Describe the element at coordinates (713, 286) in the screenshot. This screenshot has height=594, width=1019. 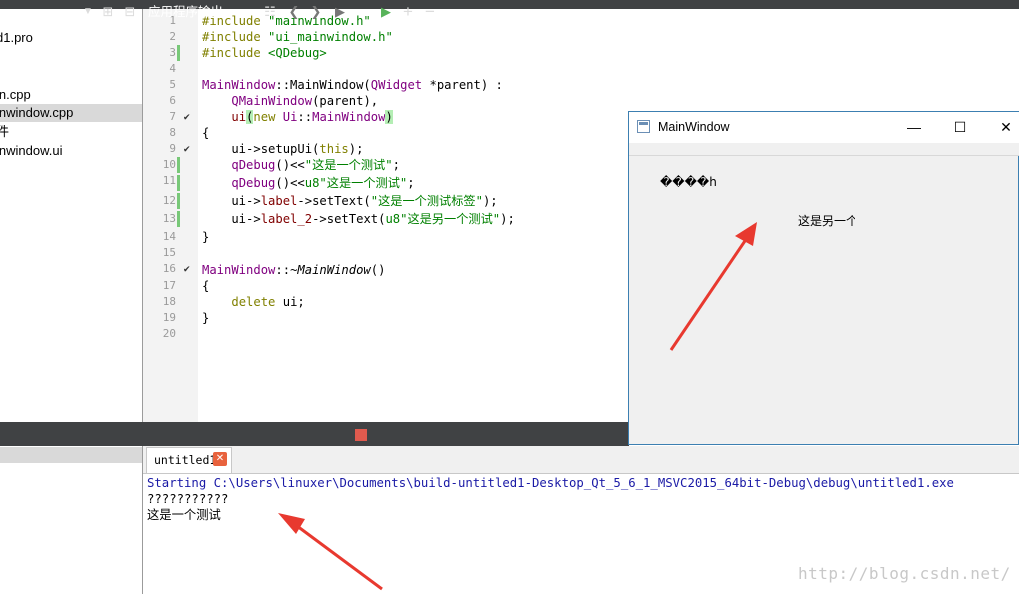
I see `arrow-to-label` at that location.